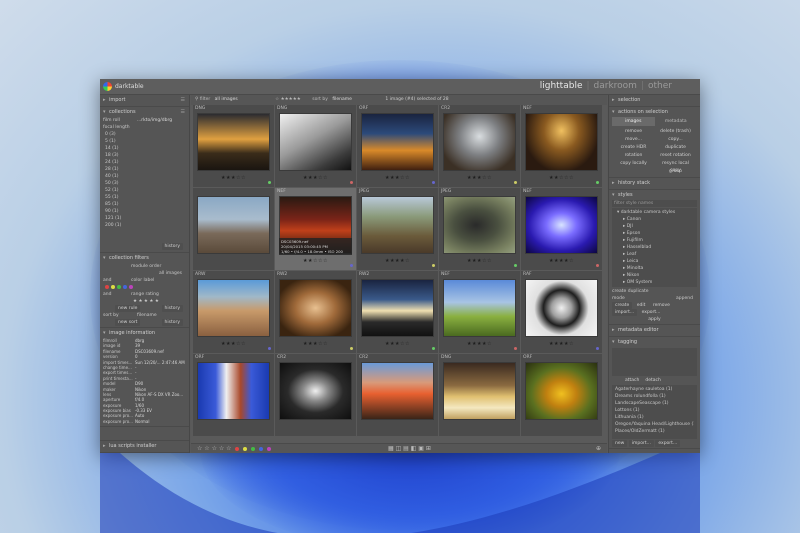 This screenshot has height=533, width=800. I want to click on focal-length-item: 5 (1), so click(144, 141).